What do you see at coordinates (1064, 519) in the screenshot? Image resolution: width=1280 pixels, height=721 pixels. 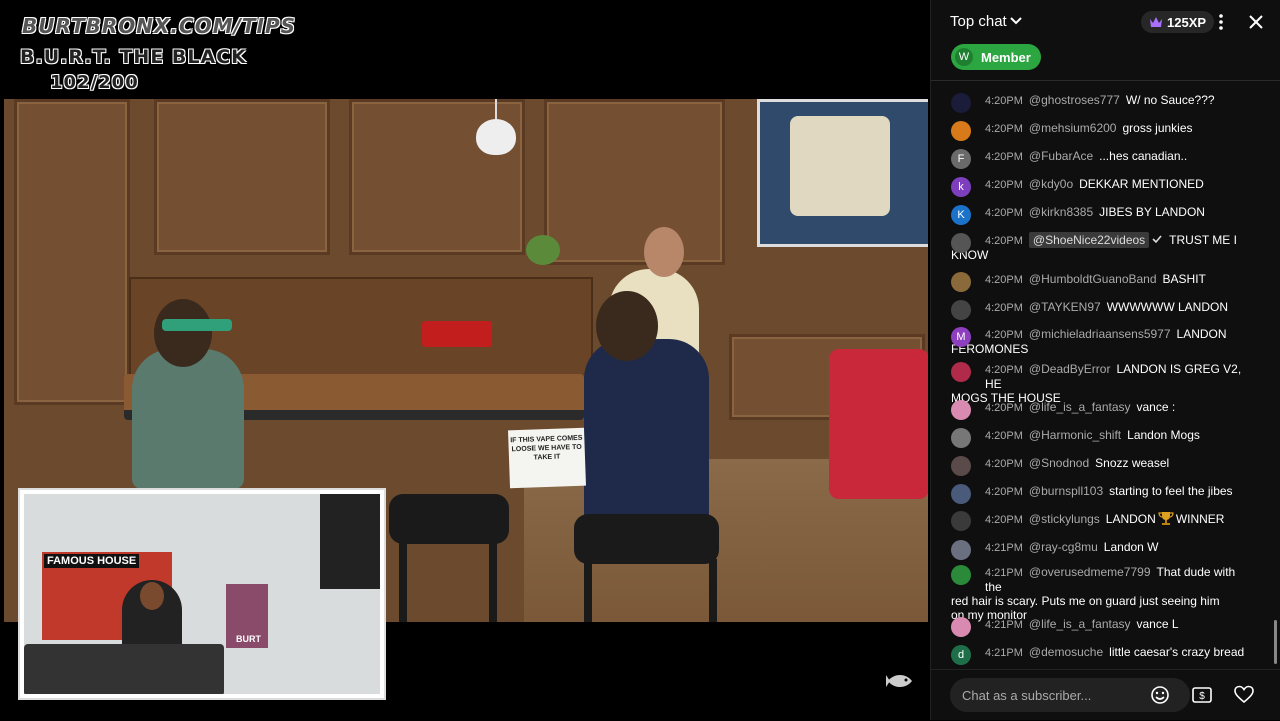 I see `message-author: @stickylungs` at bounding box center [1064, 519].